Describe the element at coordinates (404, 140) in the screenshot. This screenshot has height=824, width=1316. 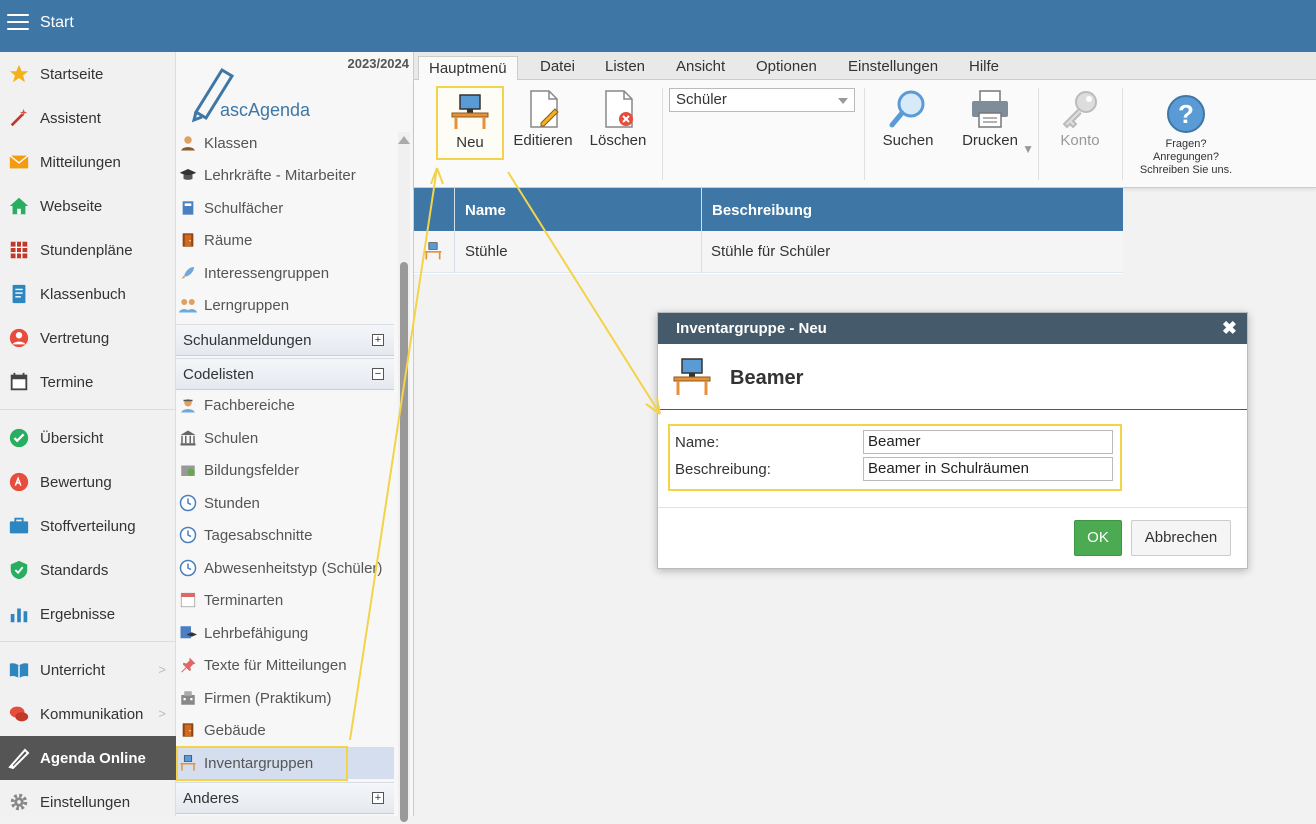
I see `scroll-up-arrow-icon` at that location.